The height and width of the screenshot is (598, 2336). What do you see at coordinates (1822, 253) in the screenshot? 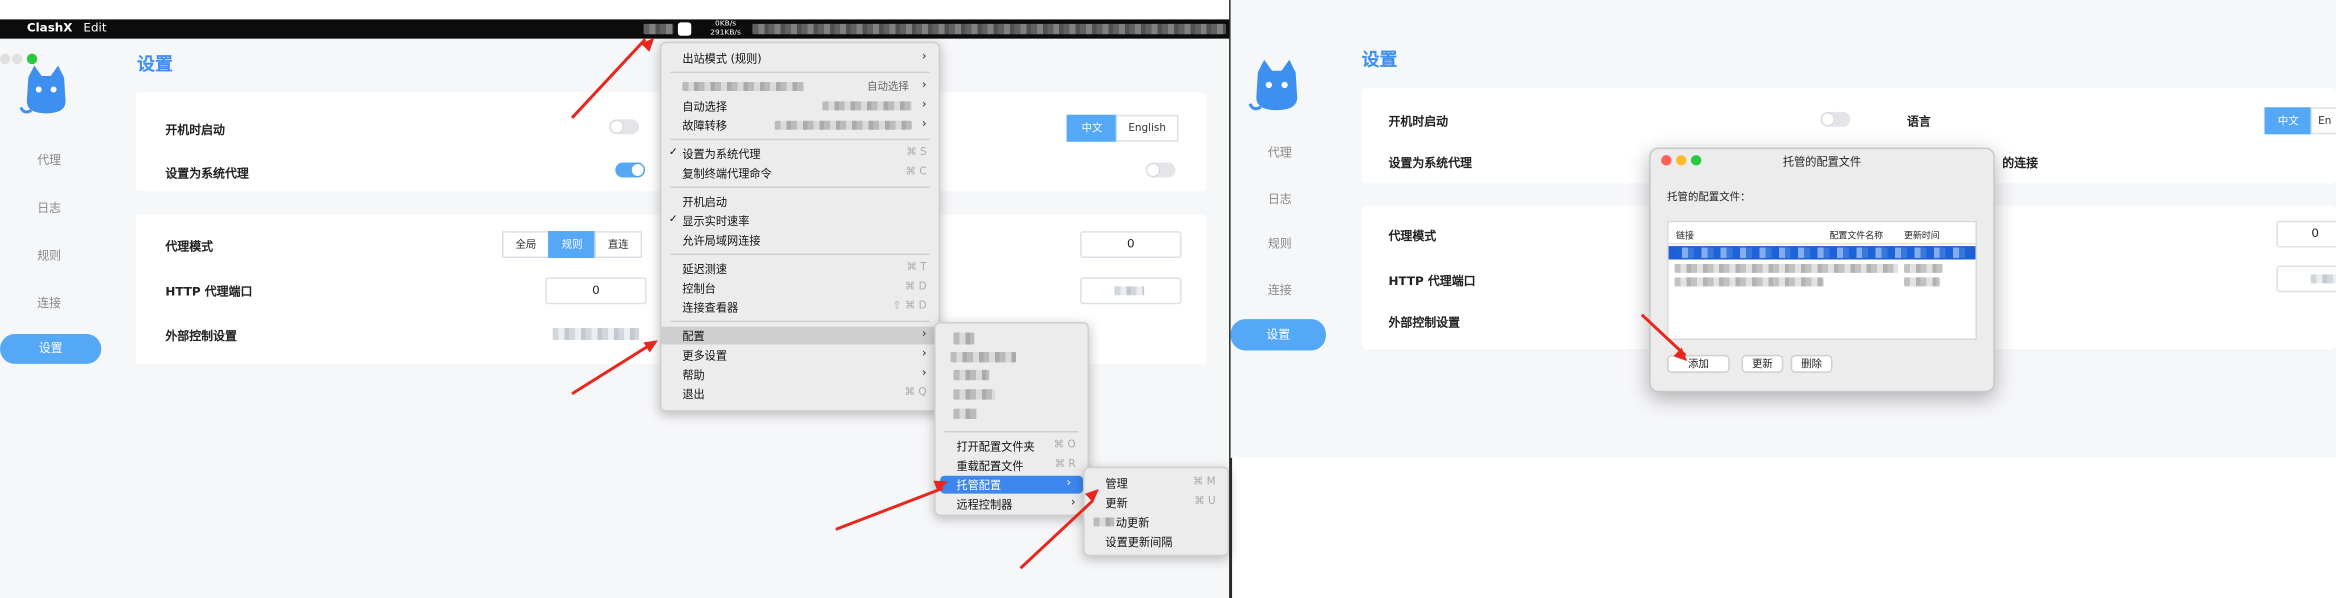
I see `table-row-selected` at bounding box center [1822, 253].